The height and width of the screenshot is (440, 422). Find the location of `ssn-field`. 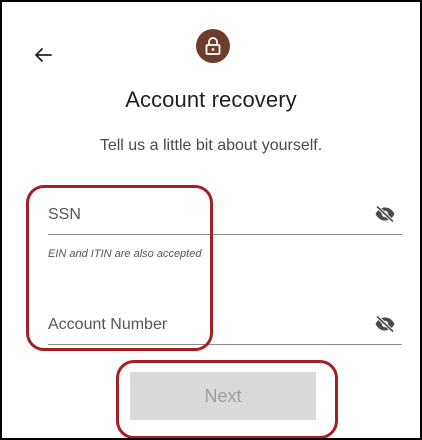

ssn-field is located at coordinates (225, 216).